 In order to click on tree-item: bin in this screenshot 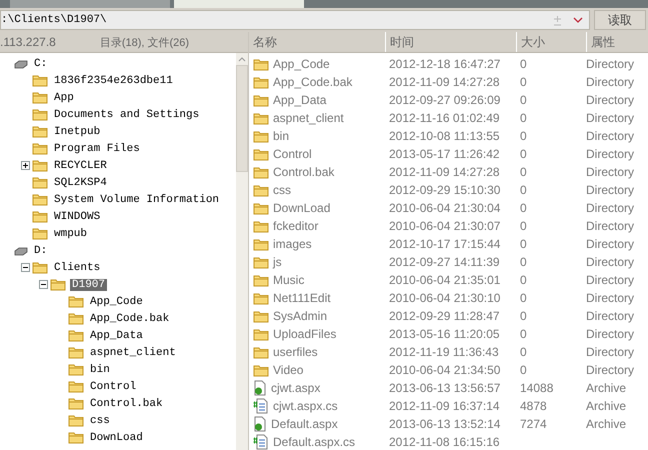, I will do `click(100, 370)`.